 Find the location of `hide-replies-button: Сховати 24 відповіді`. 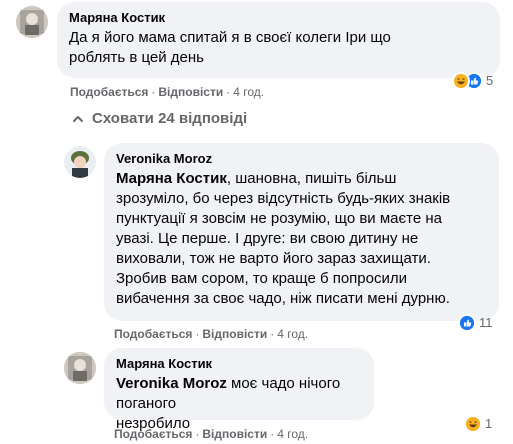

hide-replies-button: Сховати 24 відповіді is located at coordinates (159, 118).